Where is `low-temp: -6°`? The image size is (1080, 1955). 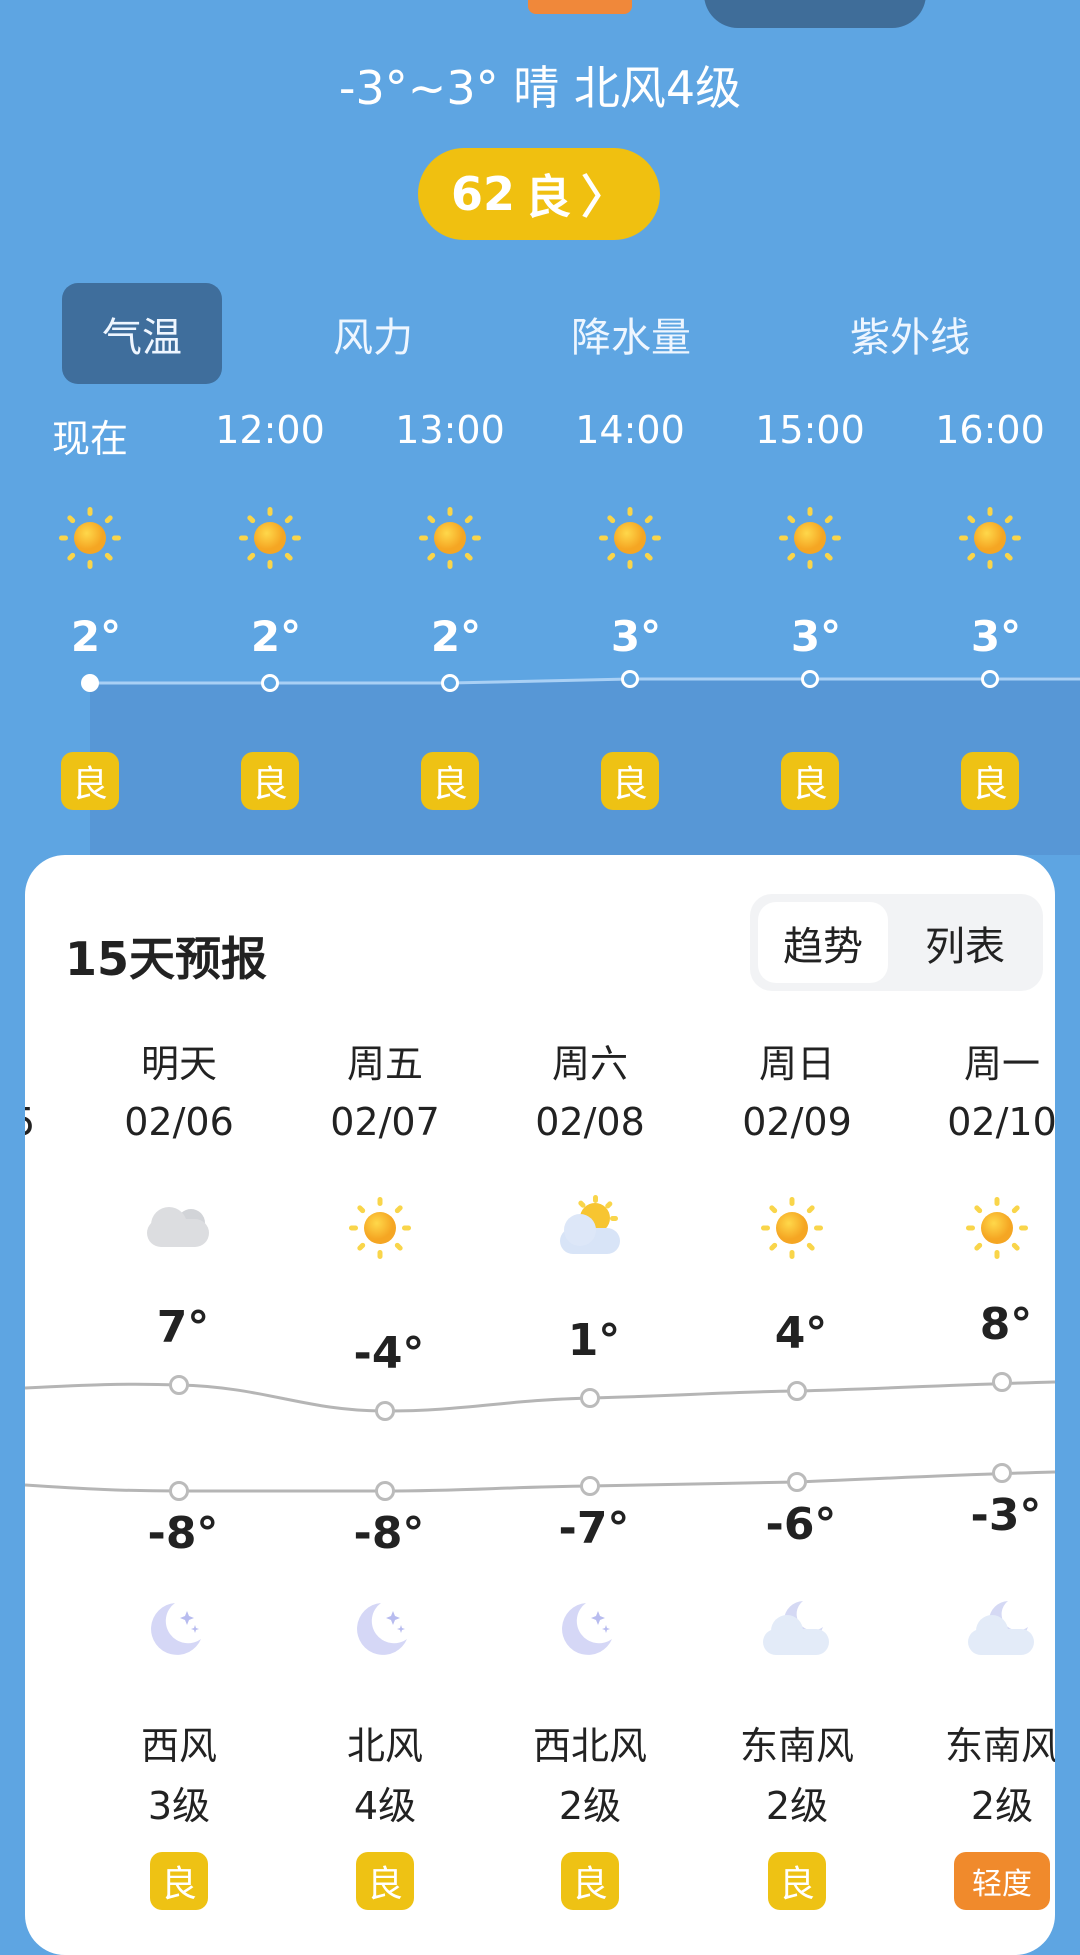 low-temp: -6° is located at coordinates (801, 1524).